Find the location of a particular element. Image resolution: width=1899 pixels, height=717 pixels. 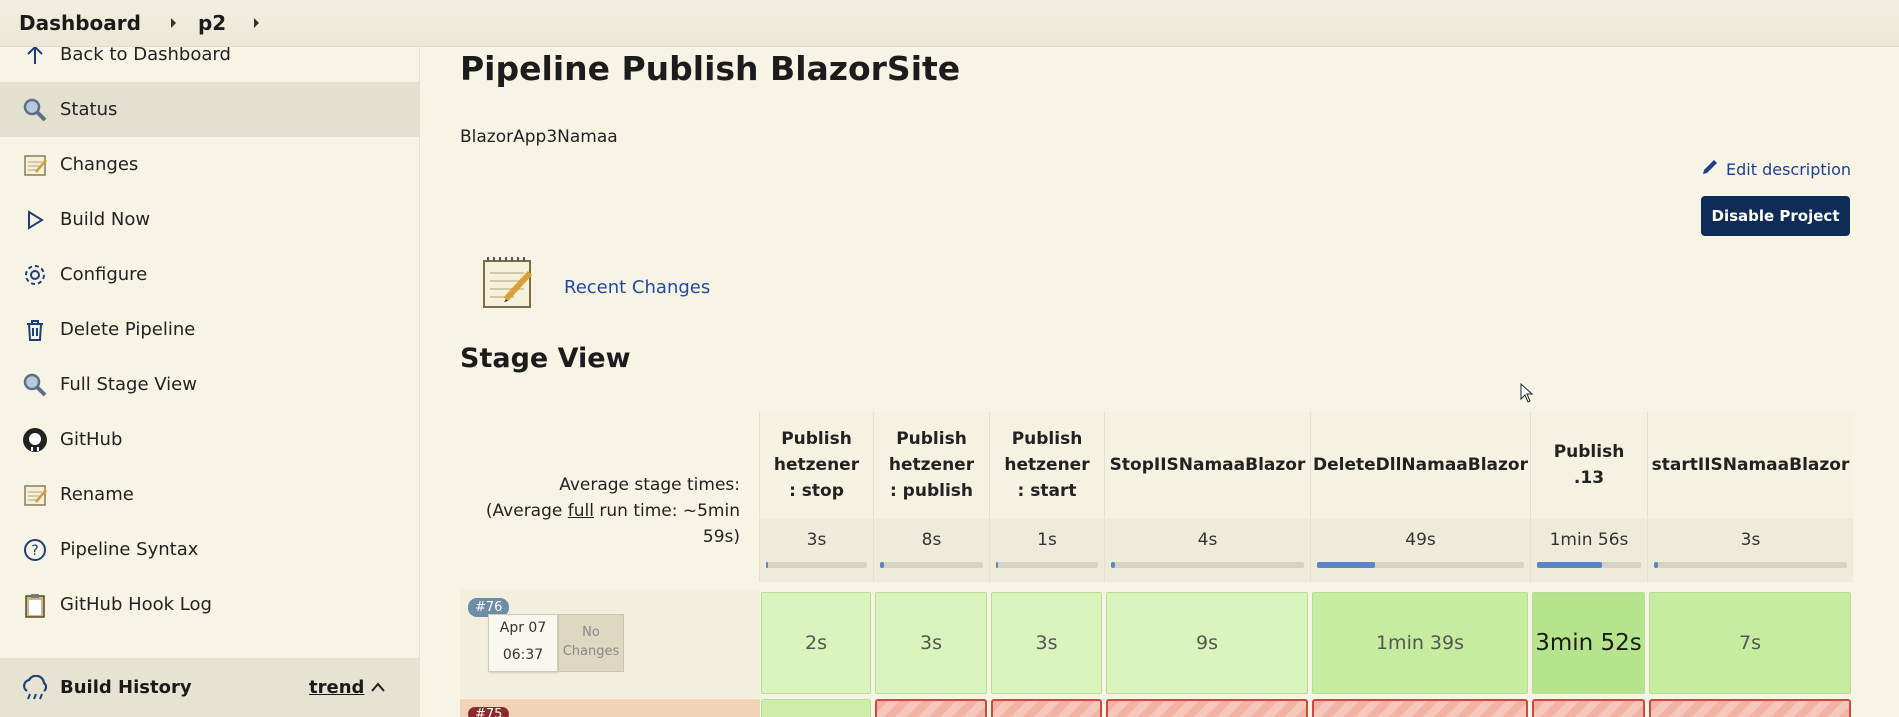

sidebar-item-github-hook-log: GitHub Hook Log is located at coordinates (210, 604).